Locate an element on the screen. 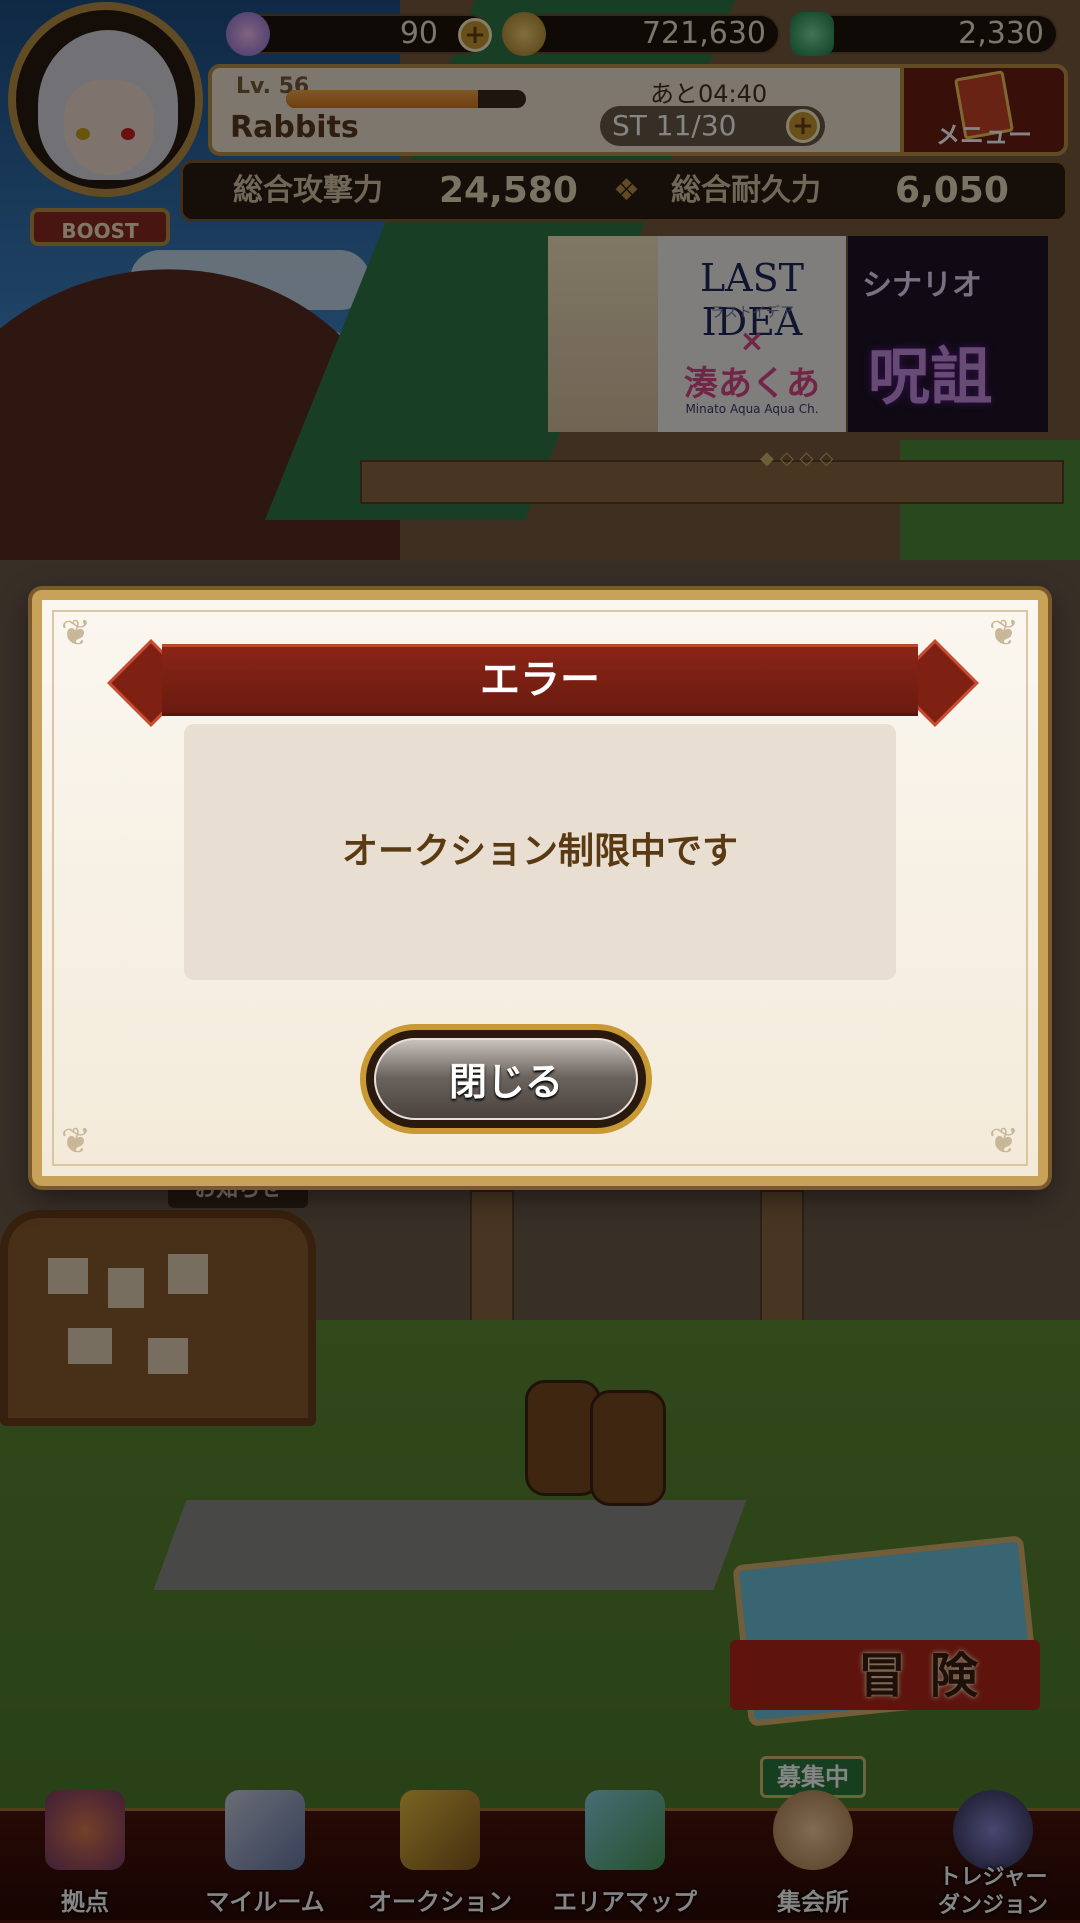  close-button: 閉じる is located at coordinates (506, 1079).